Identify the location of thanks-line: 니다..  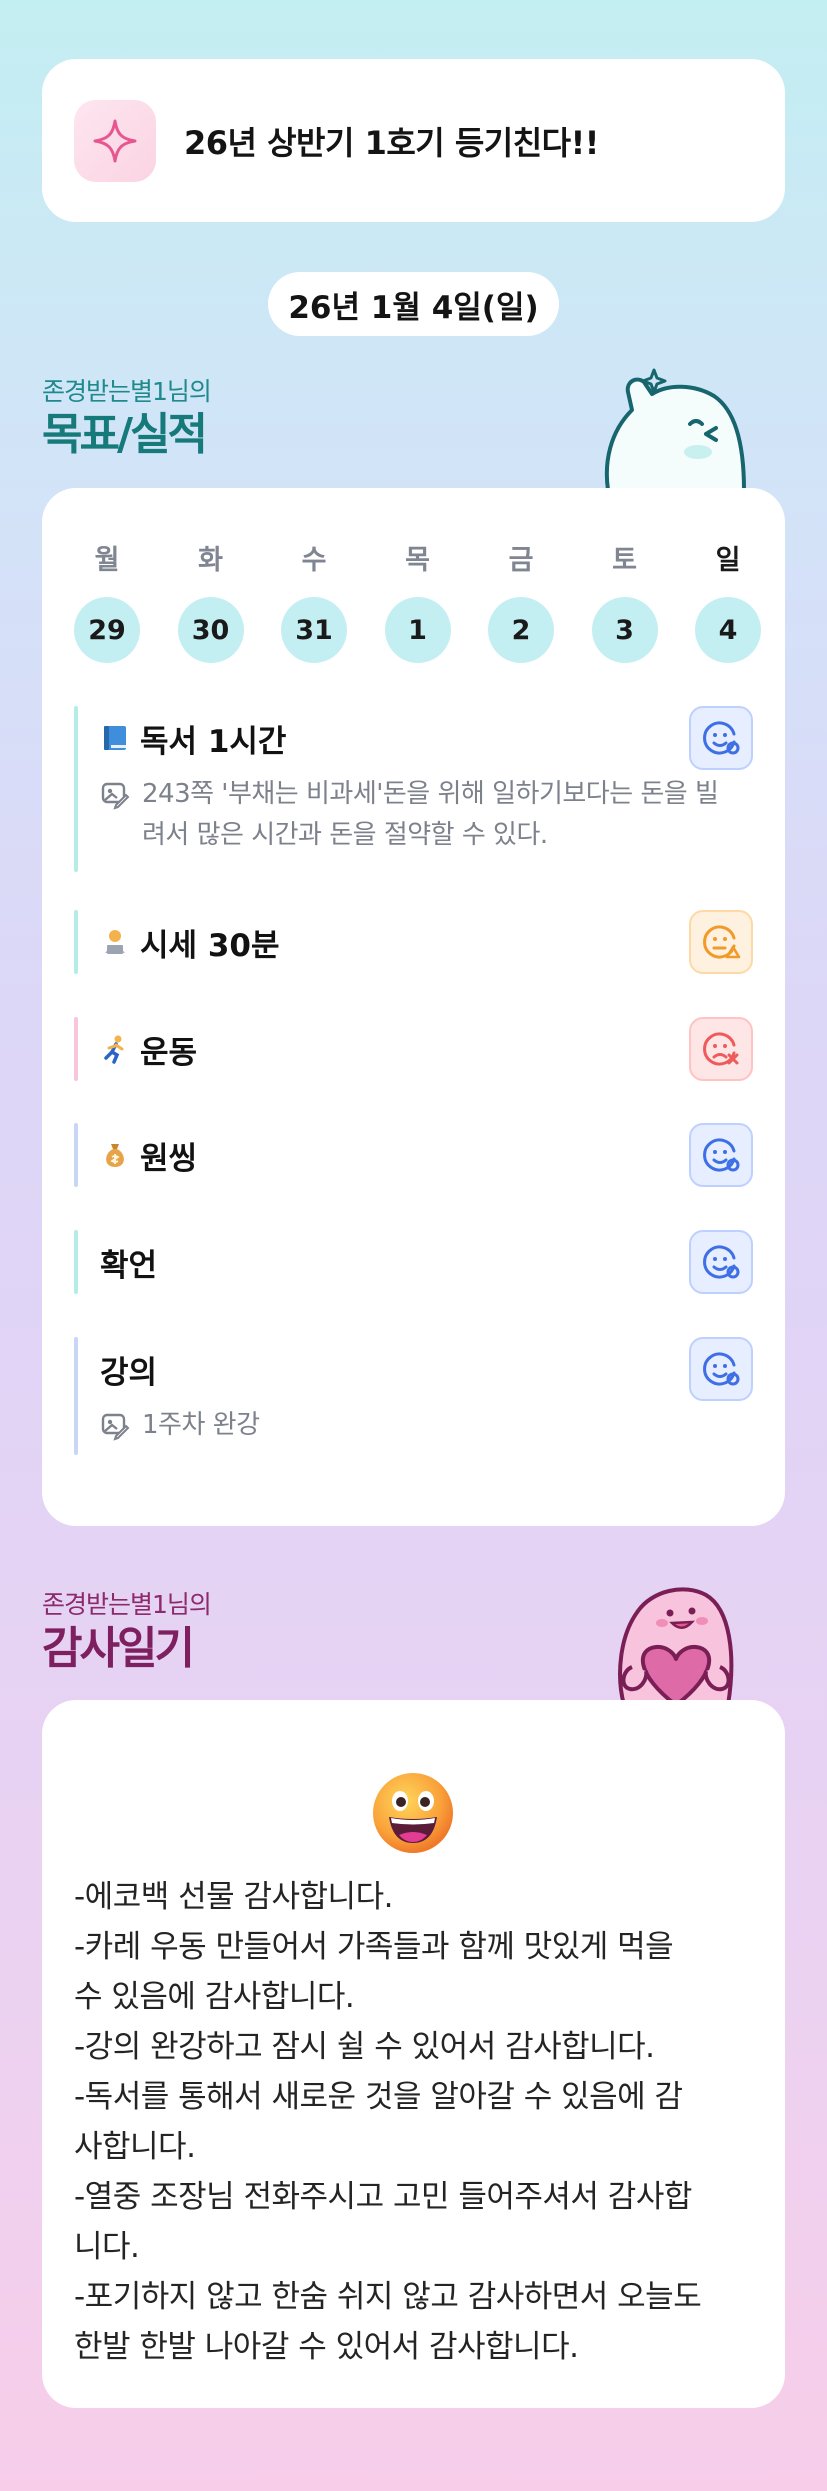
(107, 2247).